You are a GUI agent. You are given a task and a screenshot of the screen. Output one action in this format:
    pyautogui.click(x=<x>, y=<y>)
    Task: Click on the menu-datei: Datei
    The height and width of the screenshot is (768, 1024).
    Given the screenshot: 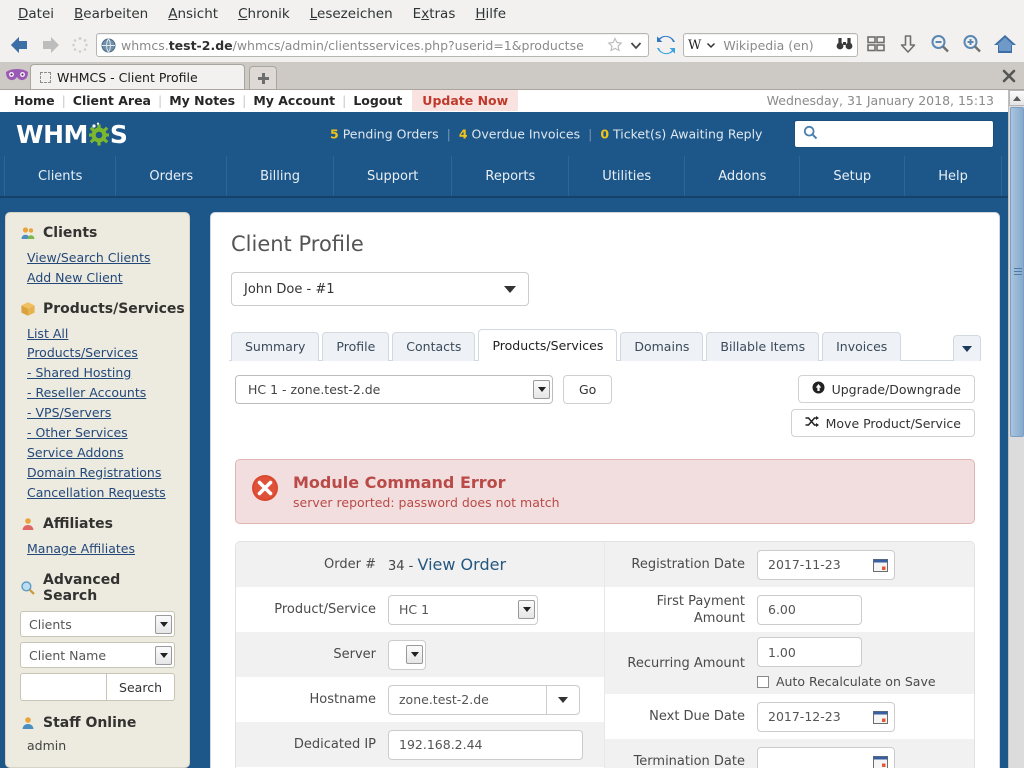 What is the action you would take?
    pyautogui.click(x=36, y=14)
    